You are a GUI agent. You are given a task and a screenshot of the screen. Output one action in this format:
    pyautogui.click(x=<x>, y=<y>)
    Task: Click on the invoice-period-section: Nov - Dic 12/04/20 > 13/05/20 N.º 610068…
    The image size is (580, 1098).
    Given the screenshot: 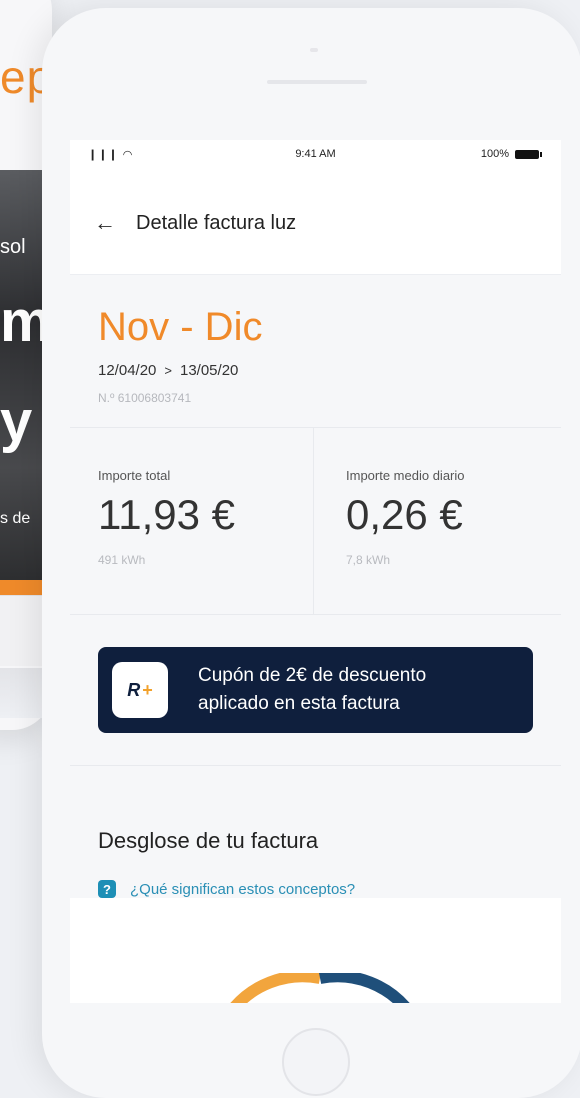 What is the action you would take?
    pyautogui.click(x=315, y=351)
    